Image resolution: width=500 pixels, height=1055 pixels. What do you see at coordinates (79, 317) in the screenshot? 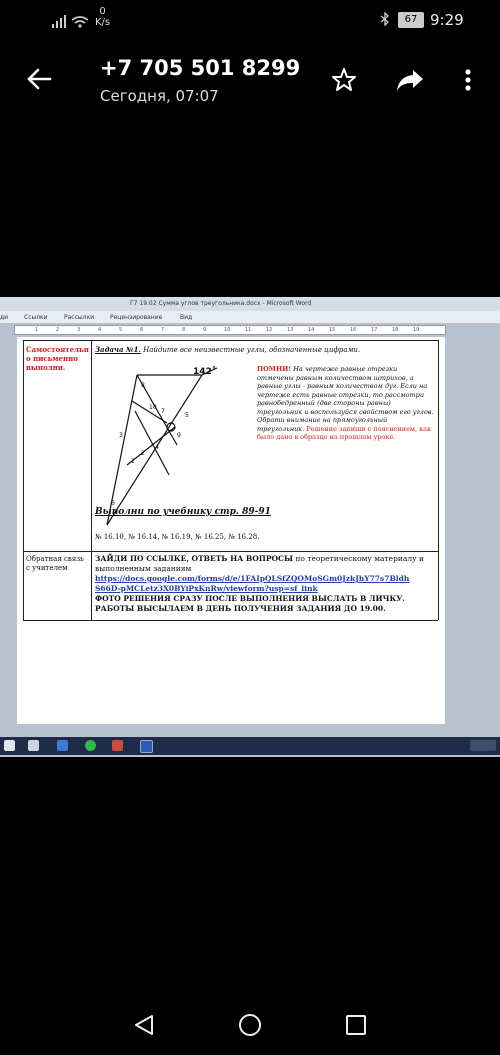
I see `ribbon-tab: Рассылки` at bounding box center [79, 317].